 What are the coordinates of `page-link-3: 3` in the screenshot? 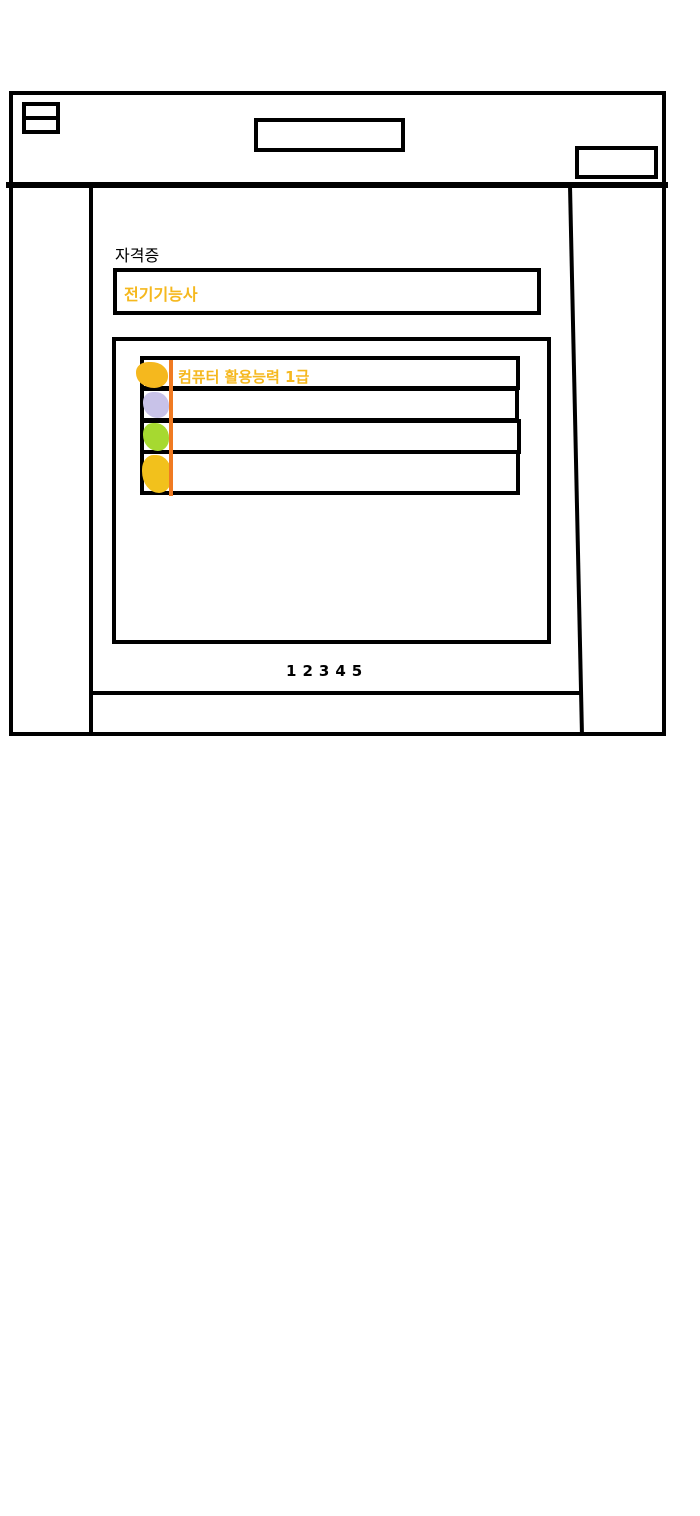 It's located at (324, 671).